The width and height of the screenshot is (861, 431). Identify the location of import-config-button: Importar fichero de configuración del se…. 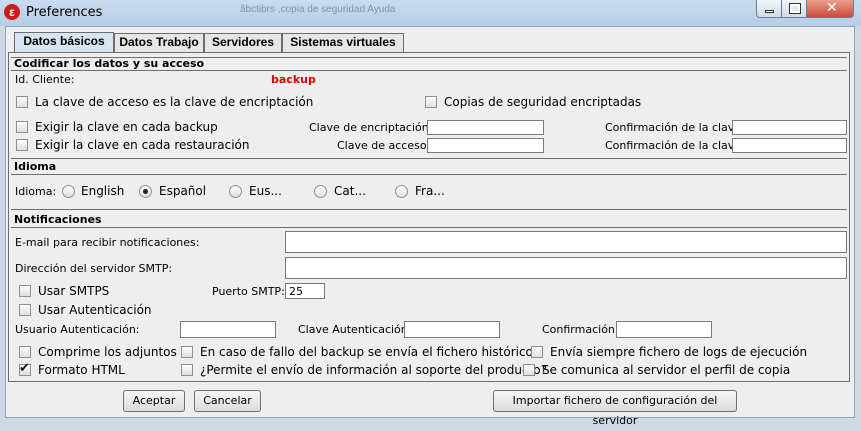
(615, 408).